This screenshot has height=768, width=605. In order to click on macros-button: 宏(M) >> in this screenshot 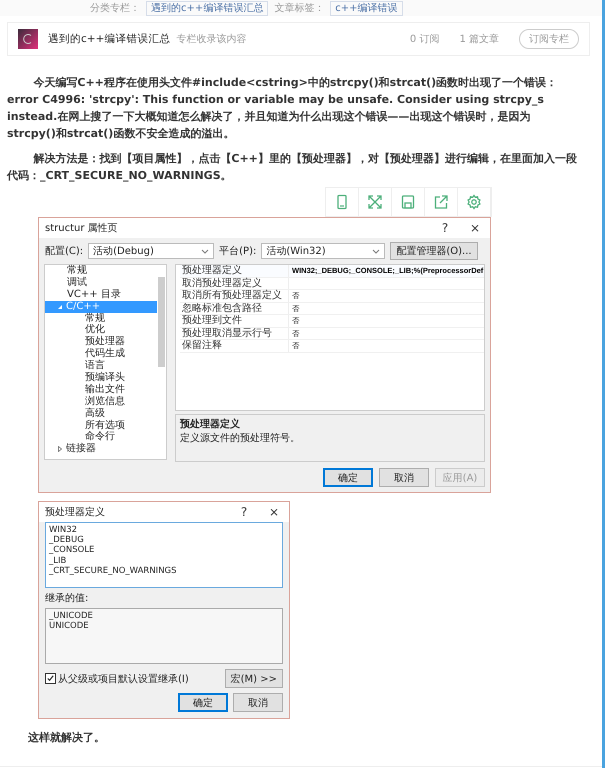, I will do `click(253, 678)`.